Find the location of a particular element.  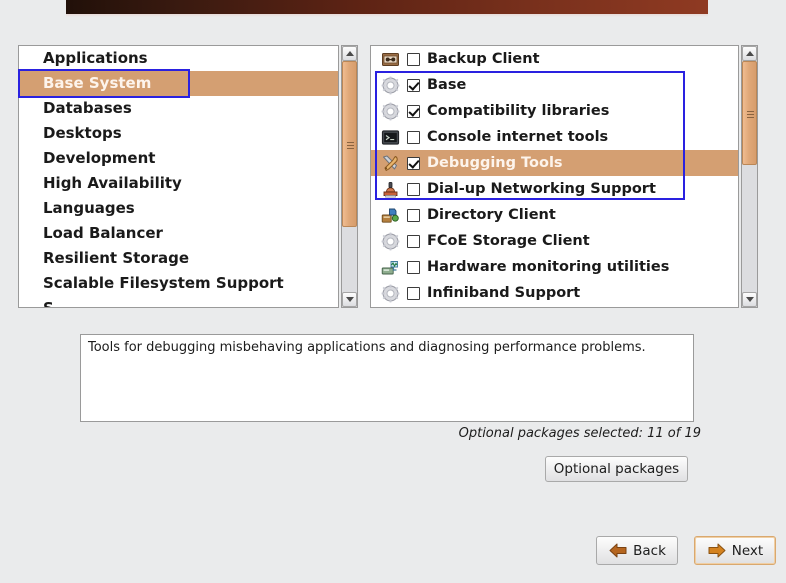

tools-icon is located at coordinates (390, 163).